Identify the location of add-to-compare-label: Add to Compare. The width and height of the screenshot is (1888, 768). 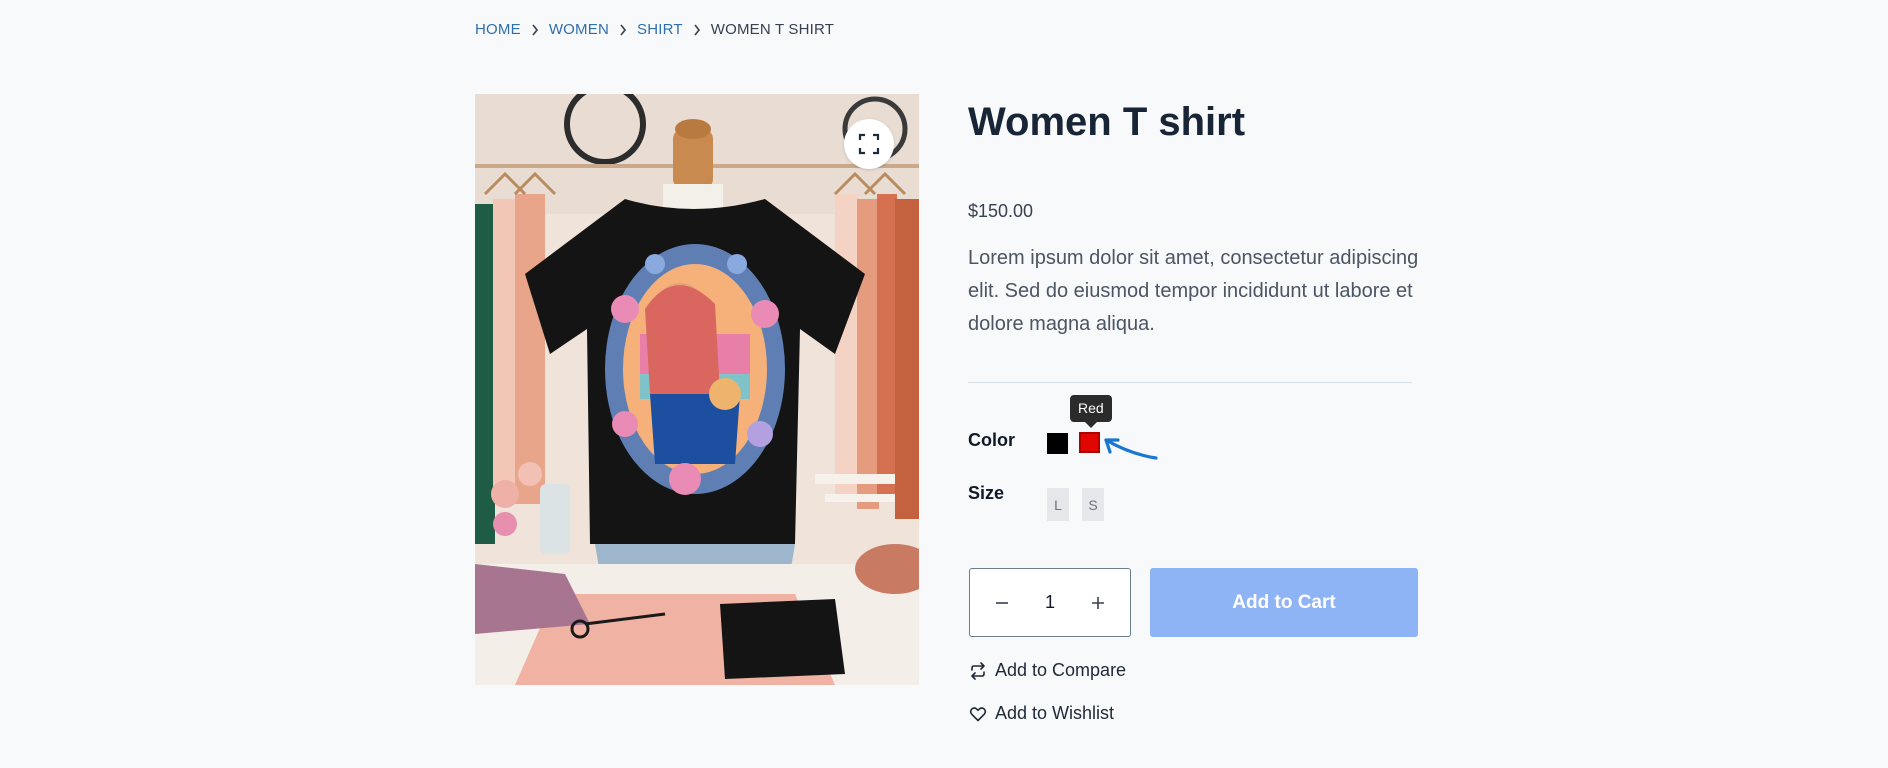
(1061, 670).